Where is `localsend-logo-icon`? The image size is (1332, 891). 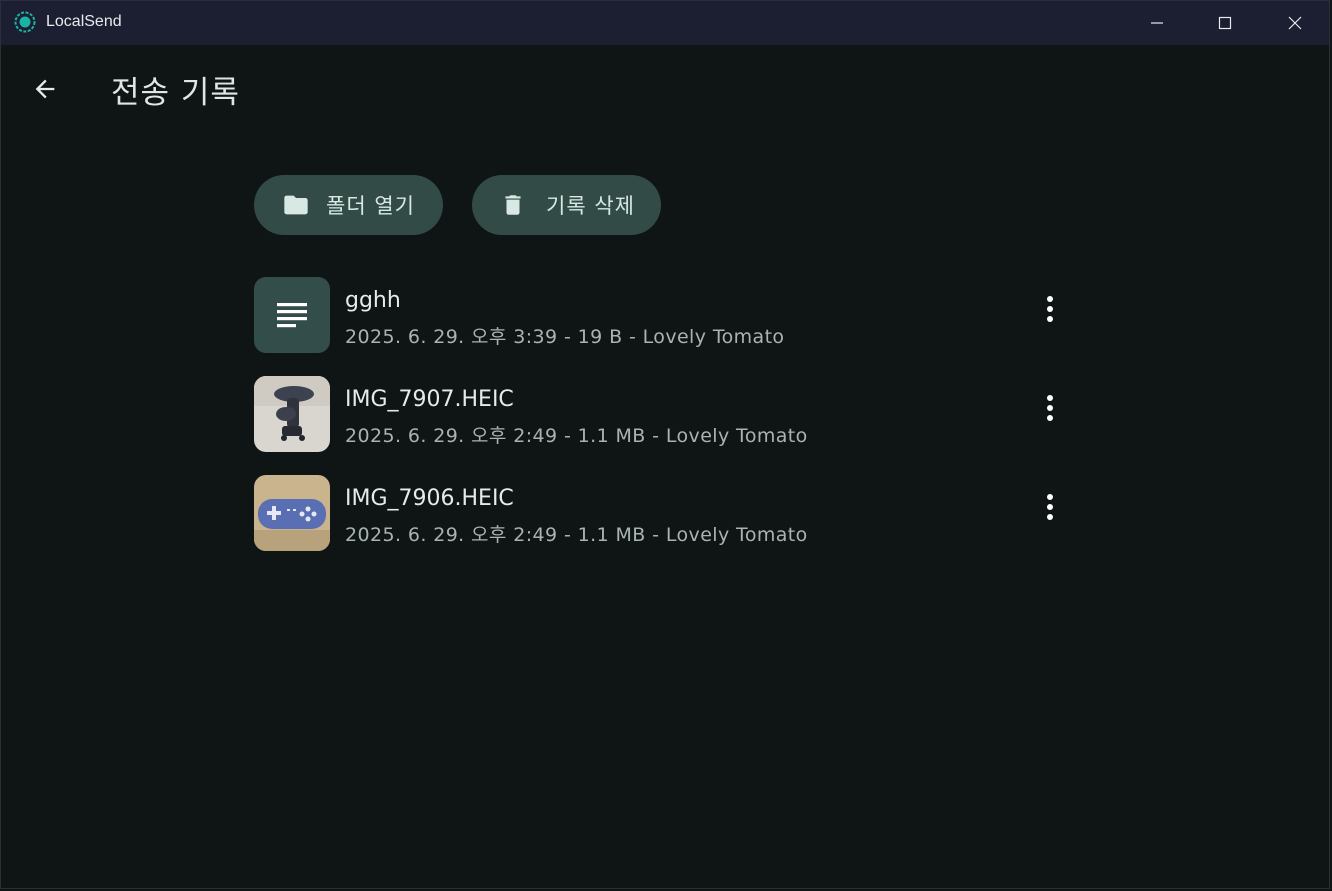
localsend-logo-icon is located at coordinates (25, 22).